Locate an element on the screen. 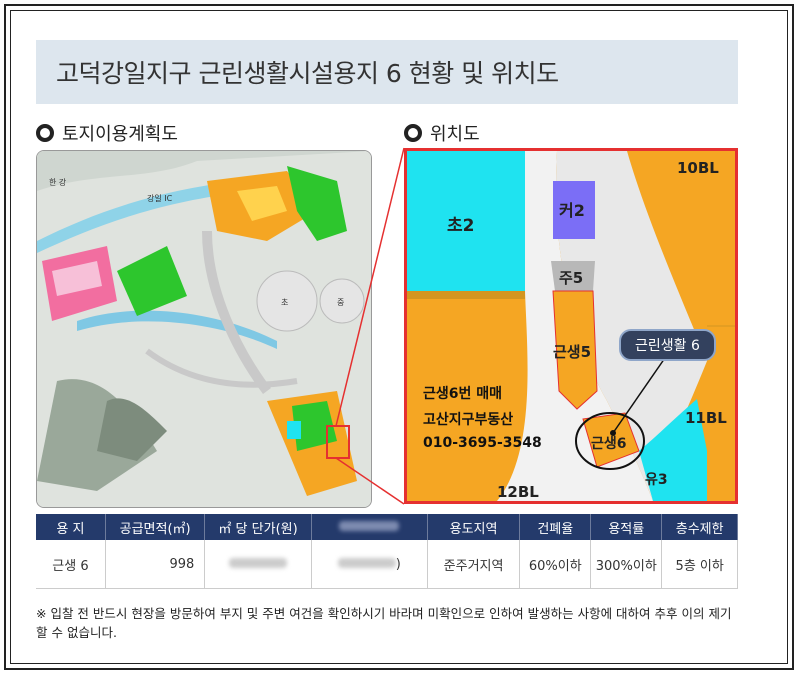 The image size is (800, 676). block-cho2: 초2 is located at coordinates (461, 226).